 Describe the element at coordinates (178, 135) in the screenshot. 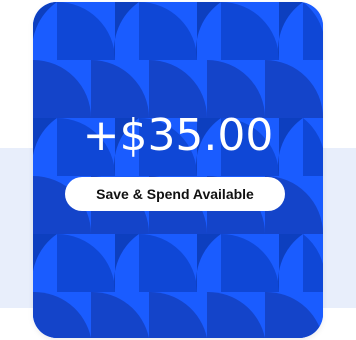

I see `reward-amount: +$35.00` at that location.